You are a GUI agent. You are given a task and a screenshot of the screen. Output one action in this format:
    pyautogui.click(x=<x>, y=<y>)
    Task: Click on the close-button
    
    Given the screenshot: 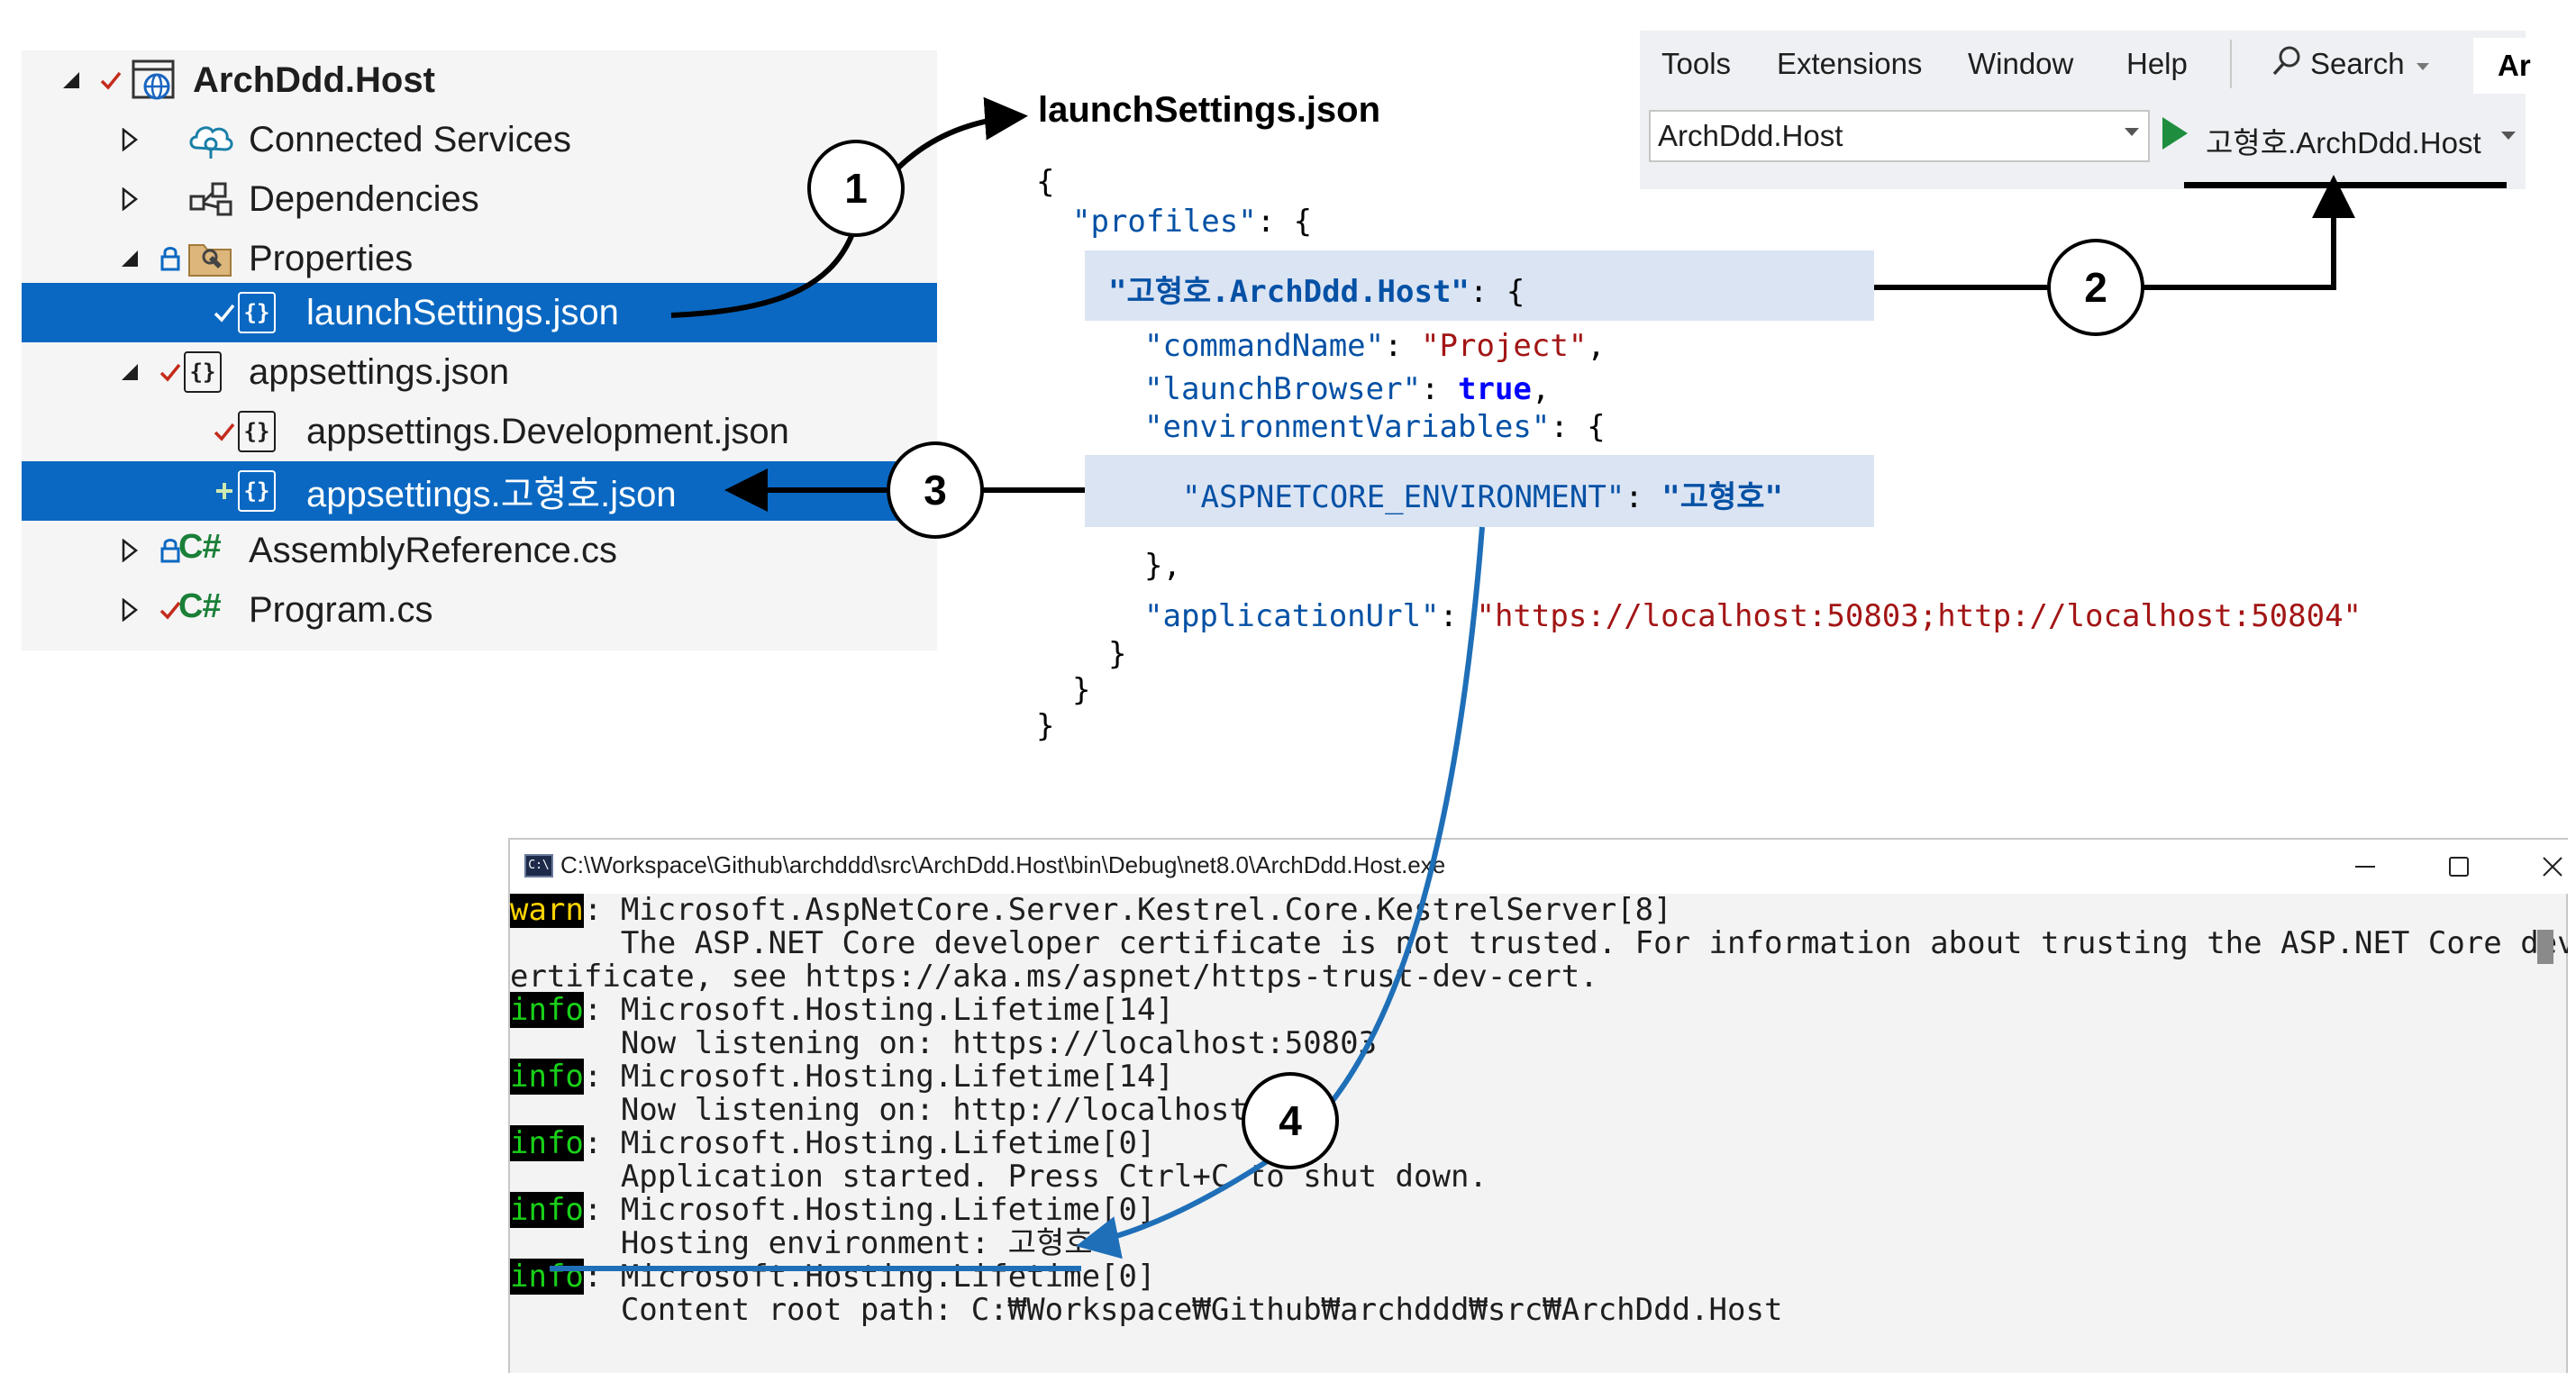 What is the action you would take?
    pyautogui.click(x=2552, y=867)
    